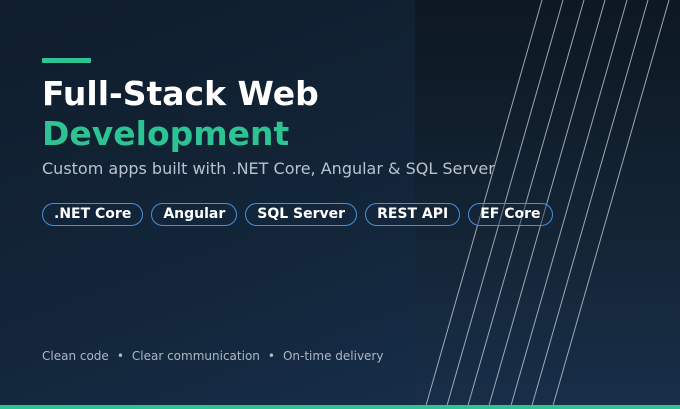 This screenshot has width=680, height=409. What do you see at coordinates (75, 356) in the screenshot?
I see `footer-item-clean-code: Clean code` at bounding box center [75, 356].